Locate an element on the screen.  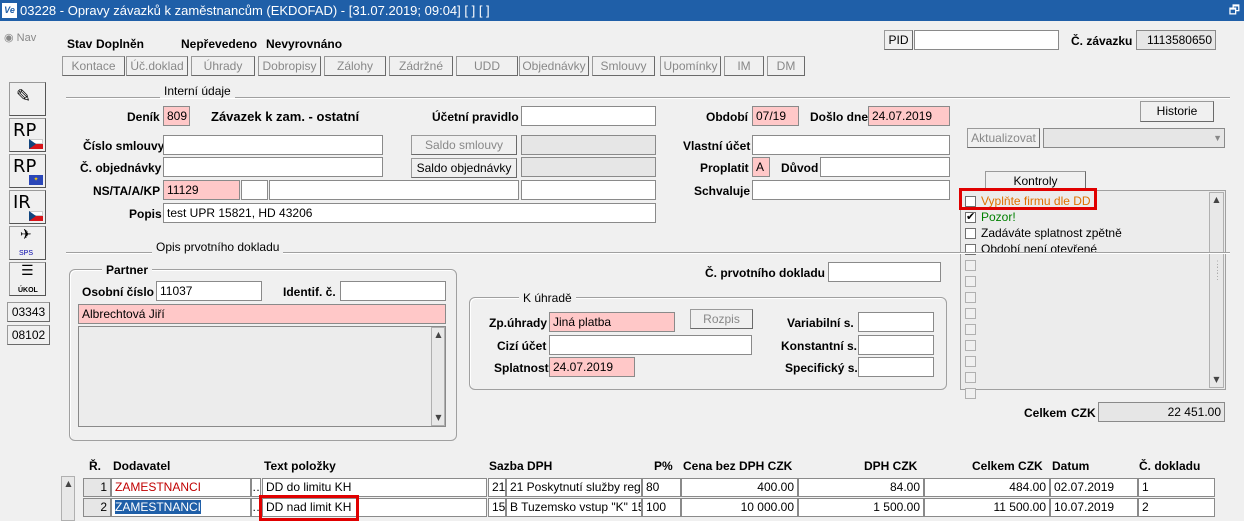
ucetni-pravidlo-input is located at coordinates (588, 116).